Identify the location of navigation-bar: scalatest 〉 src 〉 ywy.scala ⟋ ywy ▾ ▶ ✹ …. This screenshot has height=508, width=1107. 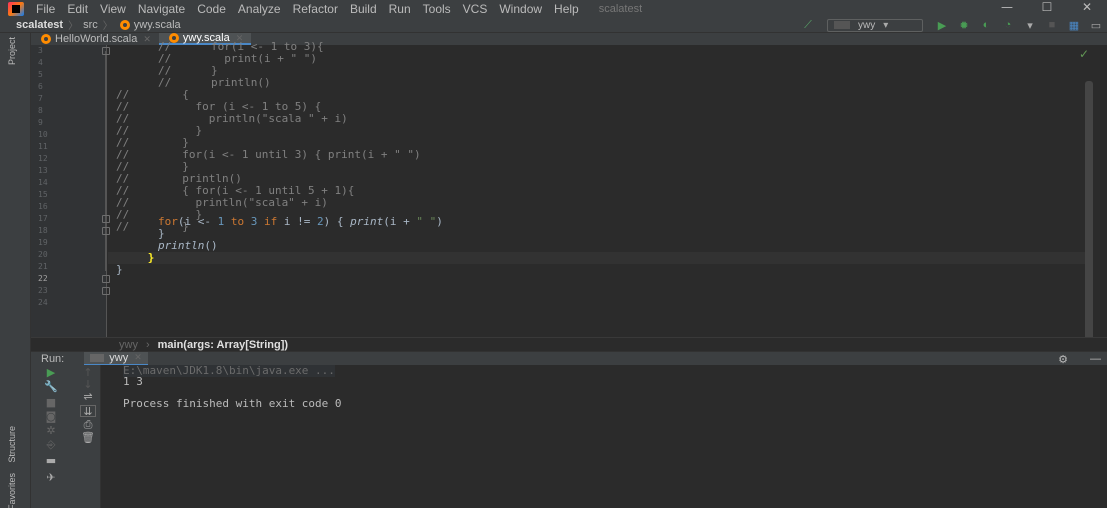
(553, 25).